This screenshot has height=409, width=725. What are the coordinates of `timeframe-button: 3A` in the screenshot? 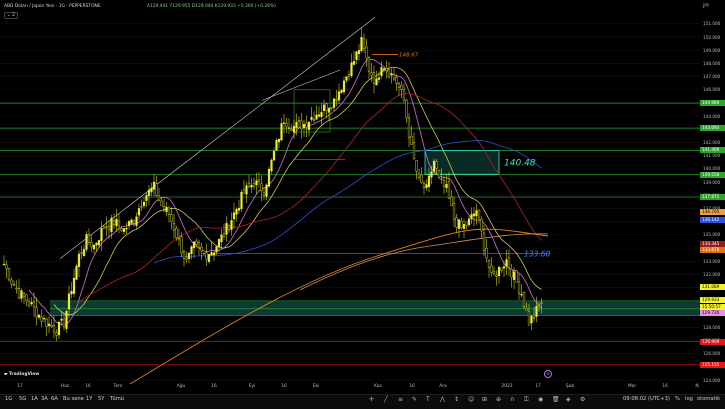 It's located at (44, 399).